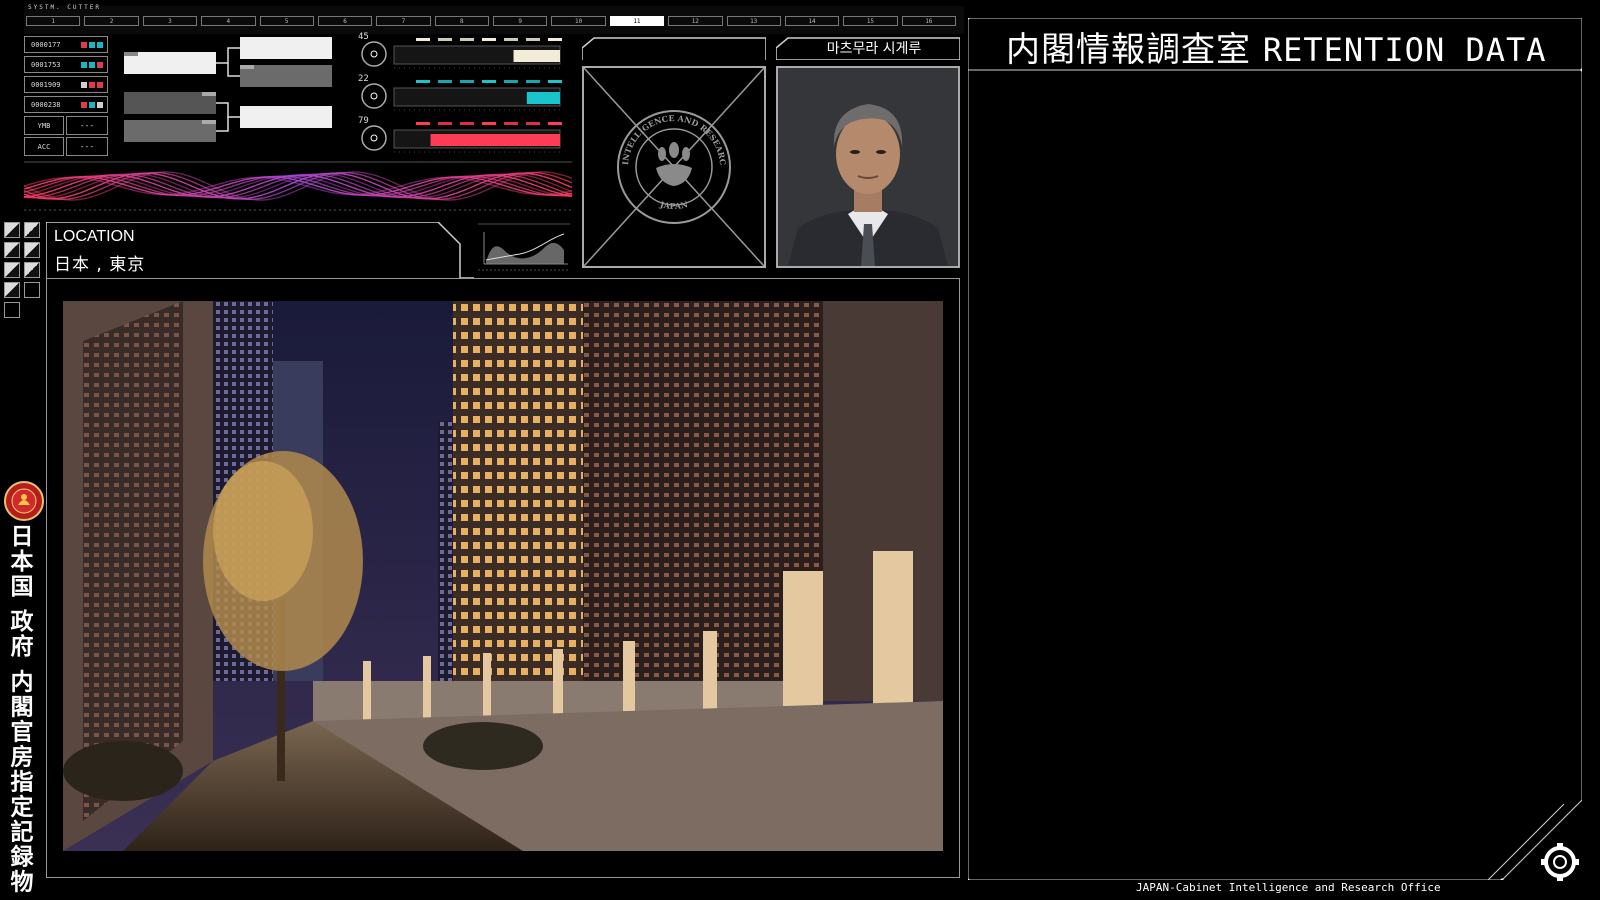  I want to click on bracket-diagram, so click(228, 89).